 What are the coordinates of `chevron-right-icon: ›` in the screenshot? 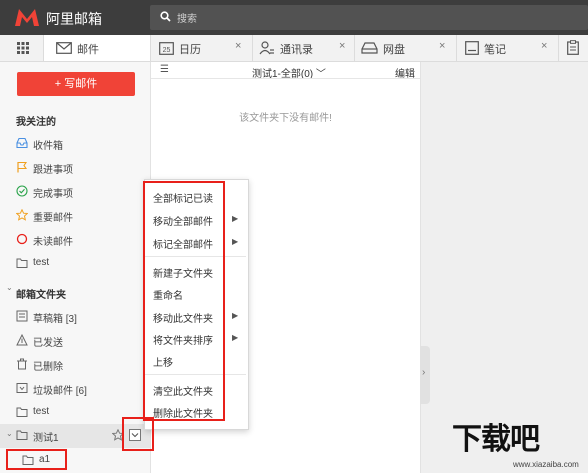 It's located at (424, 372).